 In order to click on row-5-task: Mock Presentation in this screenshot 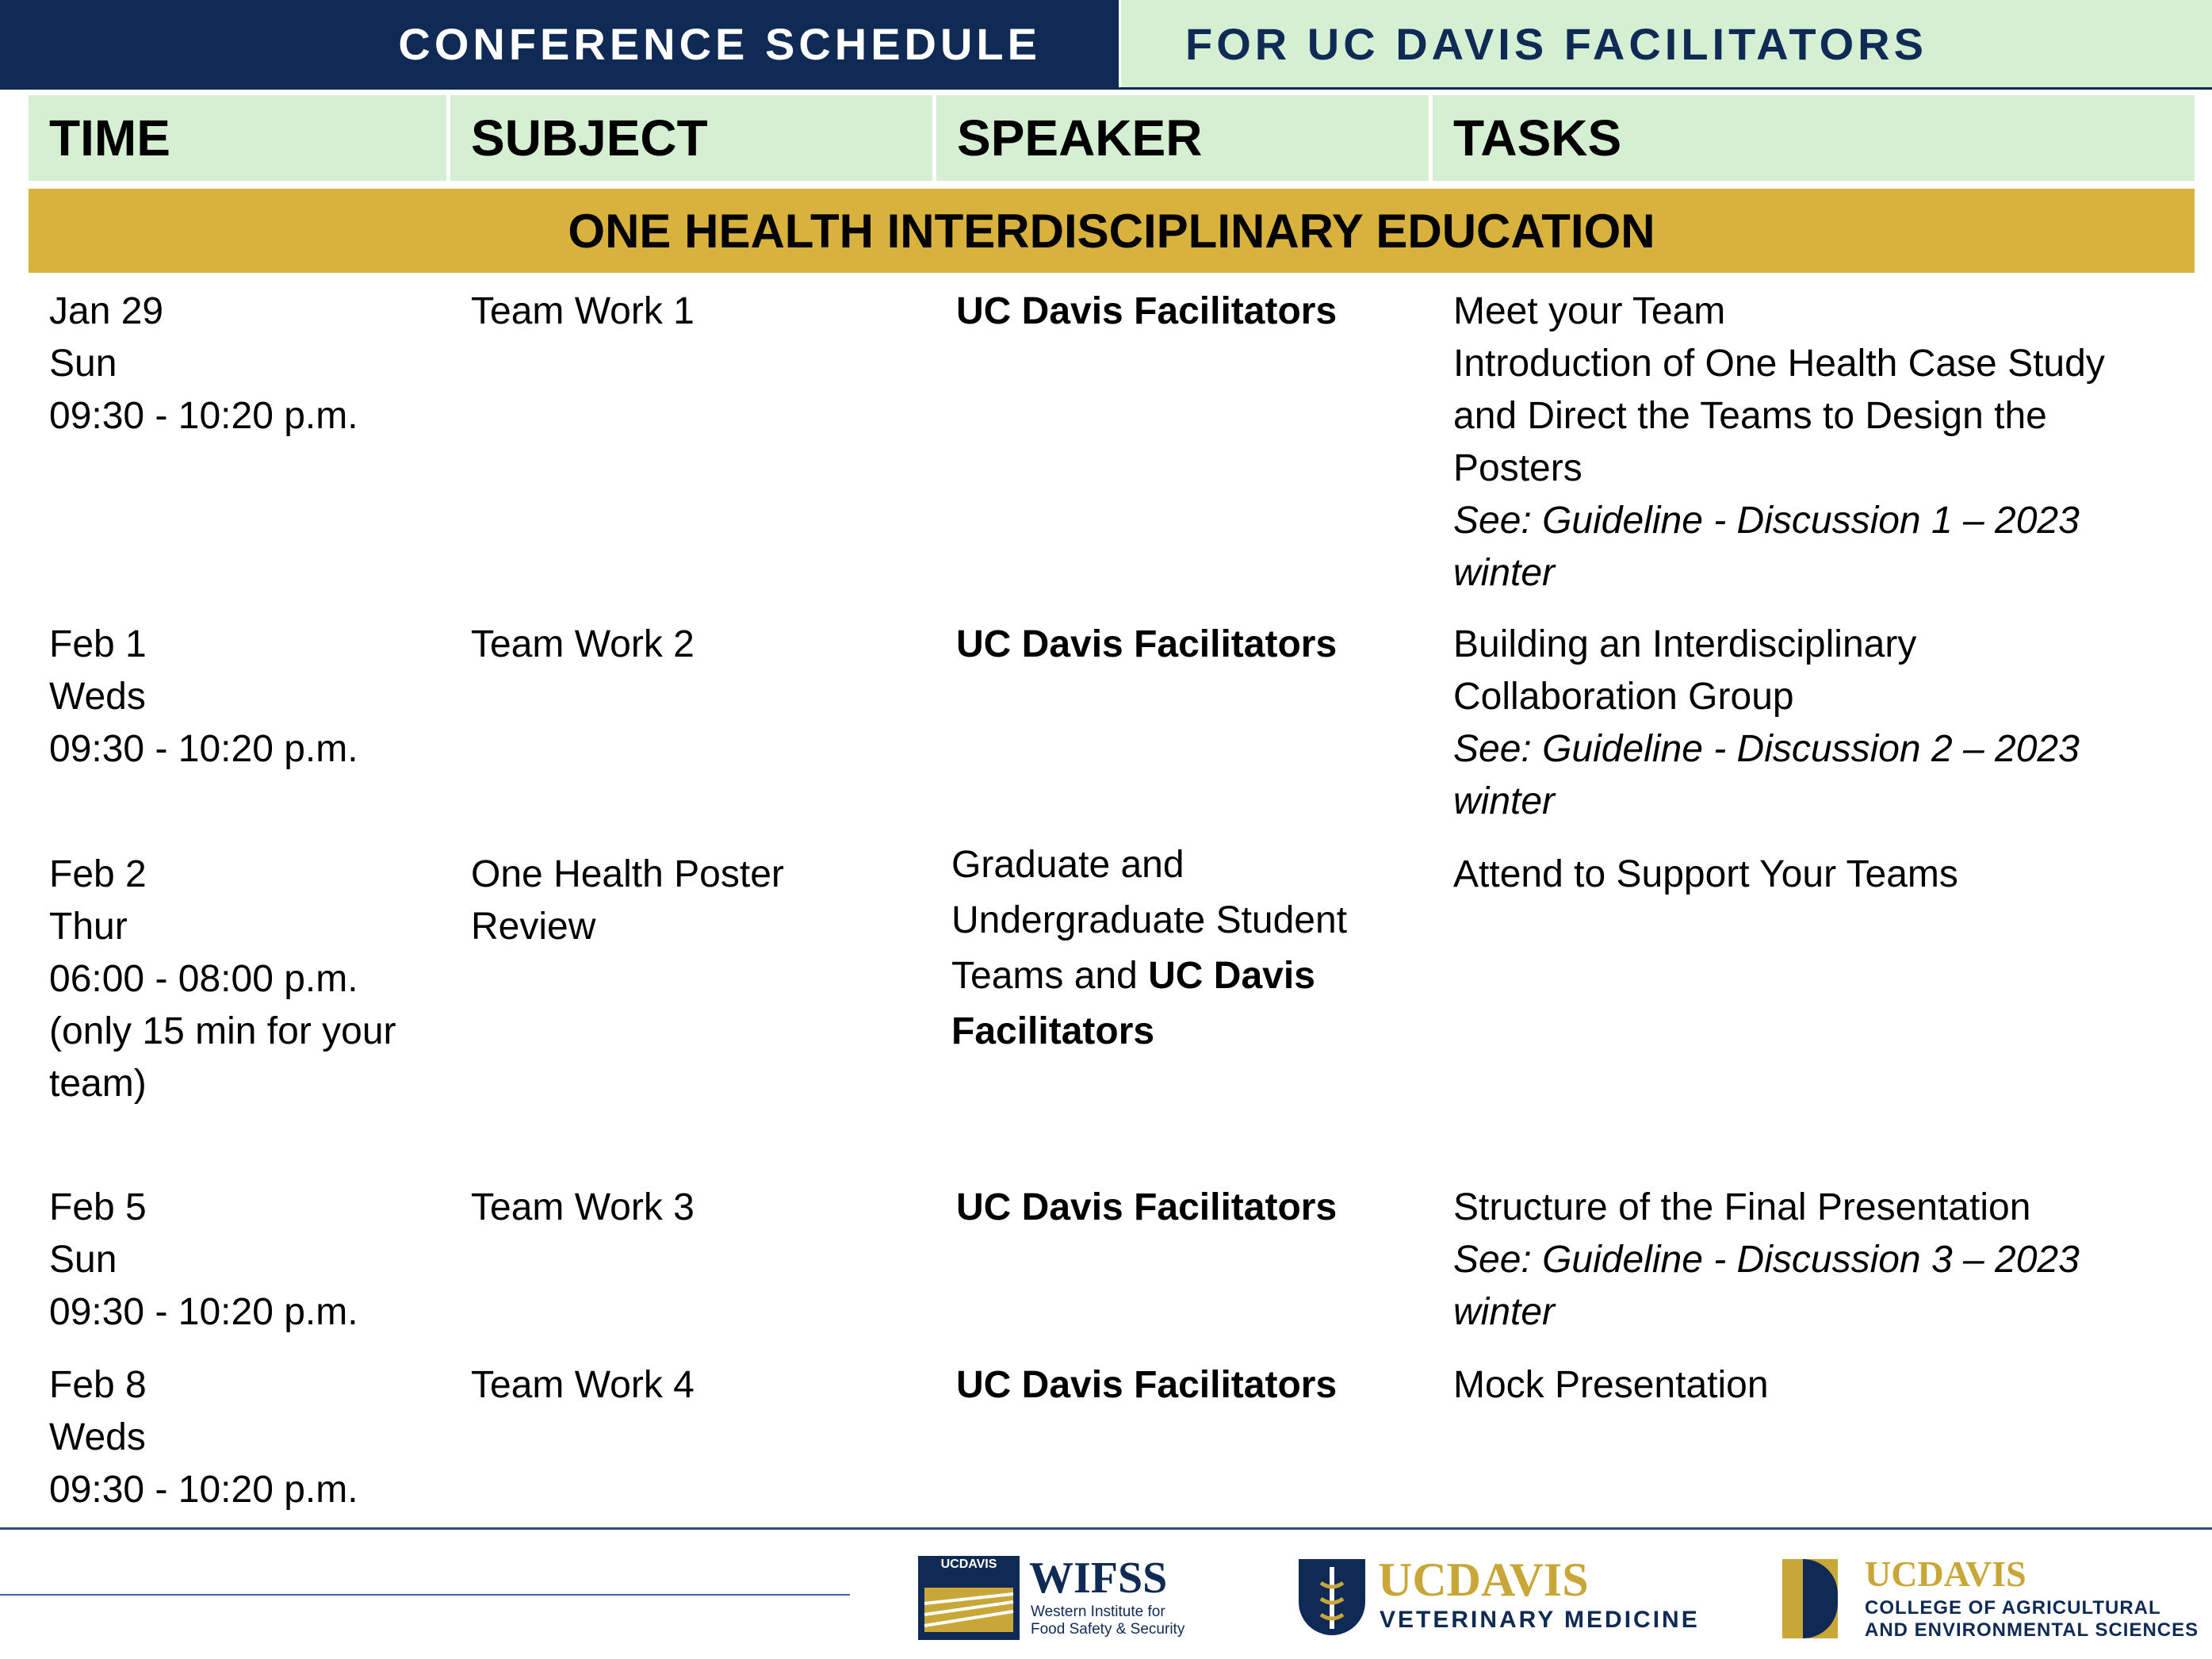, I will do `click(1611, 1385)`.